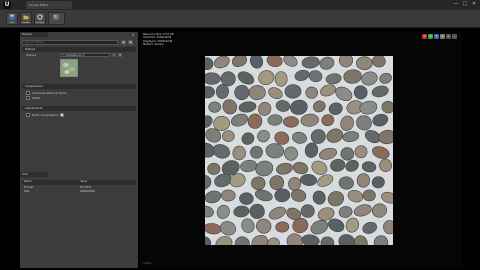 The height and width of the screenshot is (270, 480). I want to click on info-row-name: Size, so click(27, 191).